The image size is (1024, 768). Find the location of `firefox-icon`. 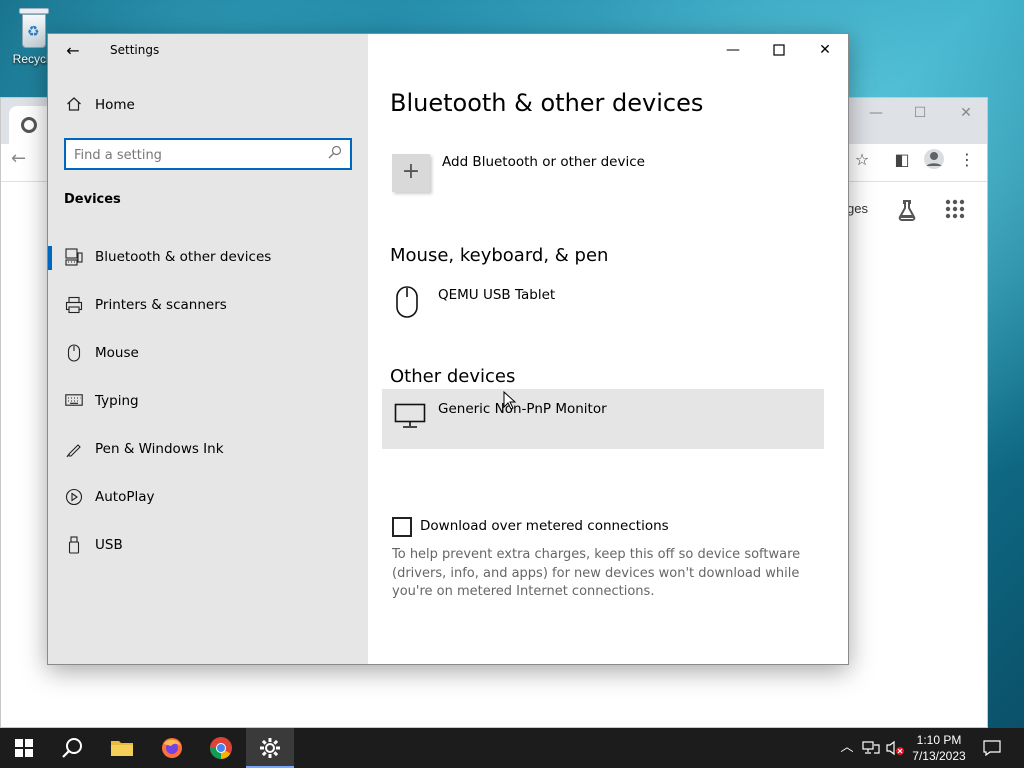

firefox-icon is located at coordinates (172, 748).